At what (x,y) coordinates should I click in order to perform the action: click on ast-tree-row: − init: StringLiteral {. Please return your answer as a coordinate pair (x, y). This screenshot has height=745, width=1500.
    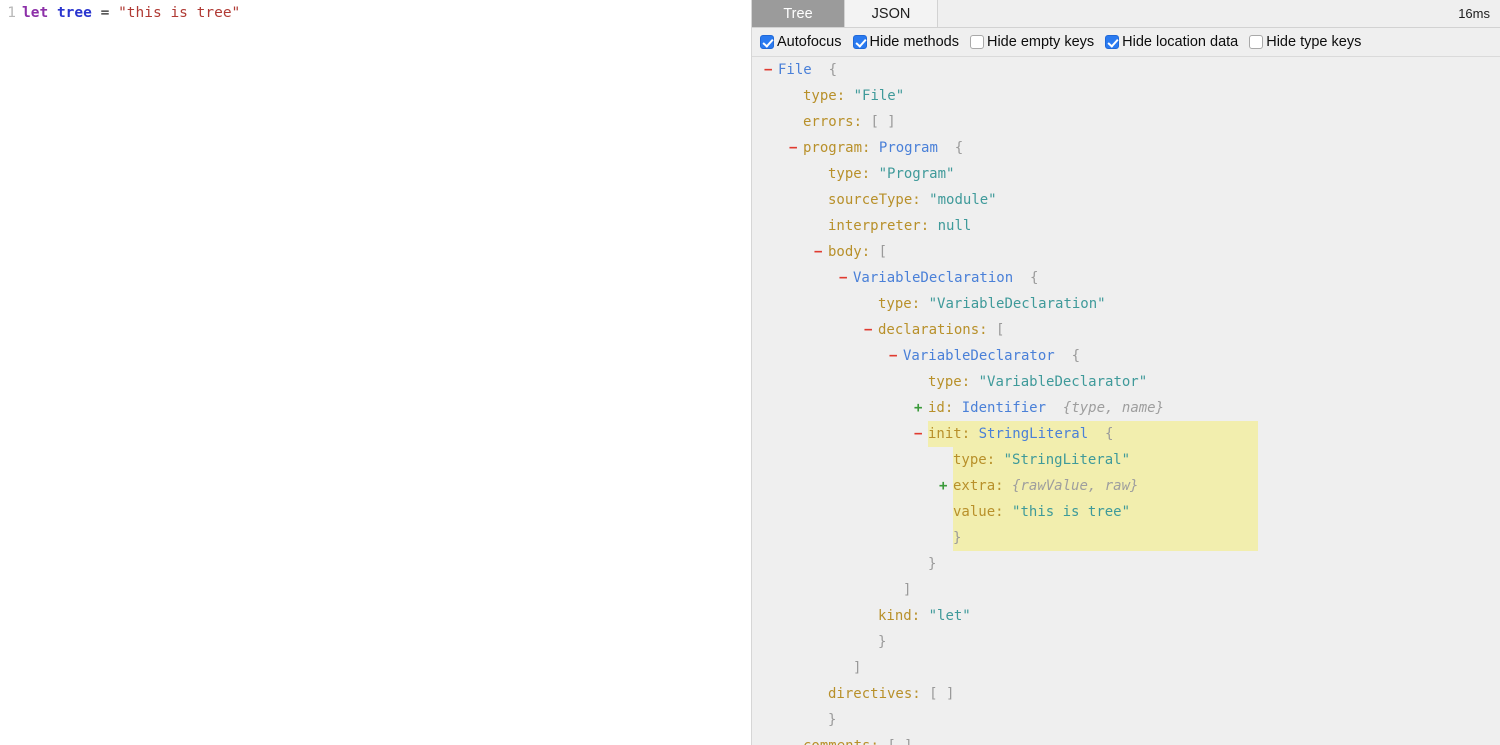
    Looking at the image, I should click on (1126, 434).